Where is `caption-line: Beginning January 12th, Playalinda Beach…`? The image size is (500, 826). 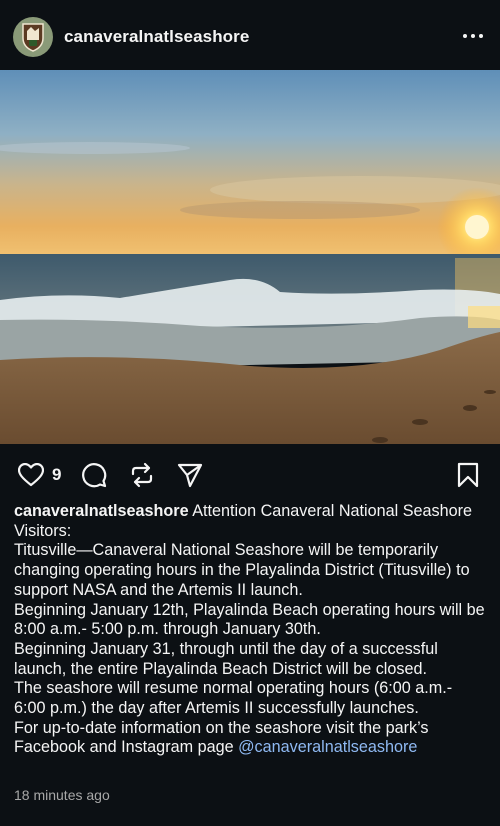
caption-line: Beginning January 12th, Playalinda Beach… is located at coordinates (249, 619).